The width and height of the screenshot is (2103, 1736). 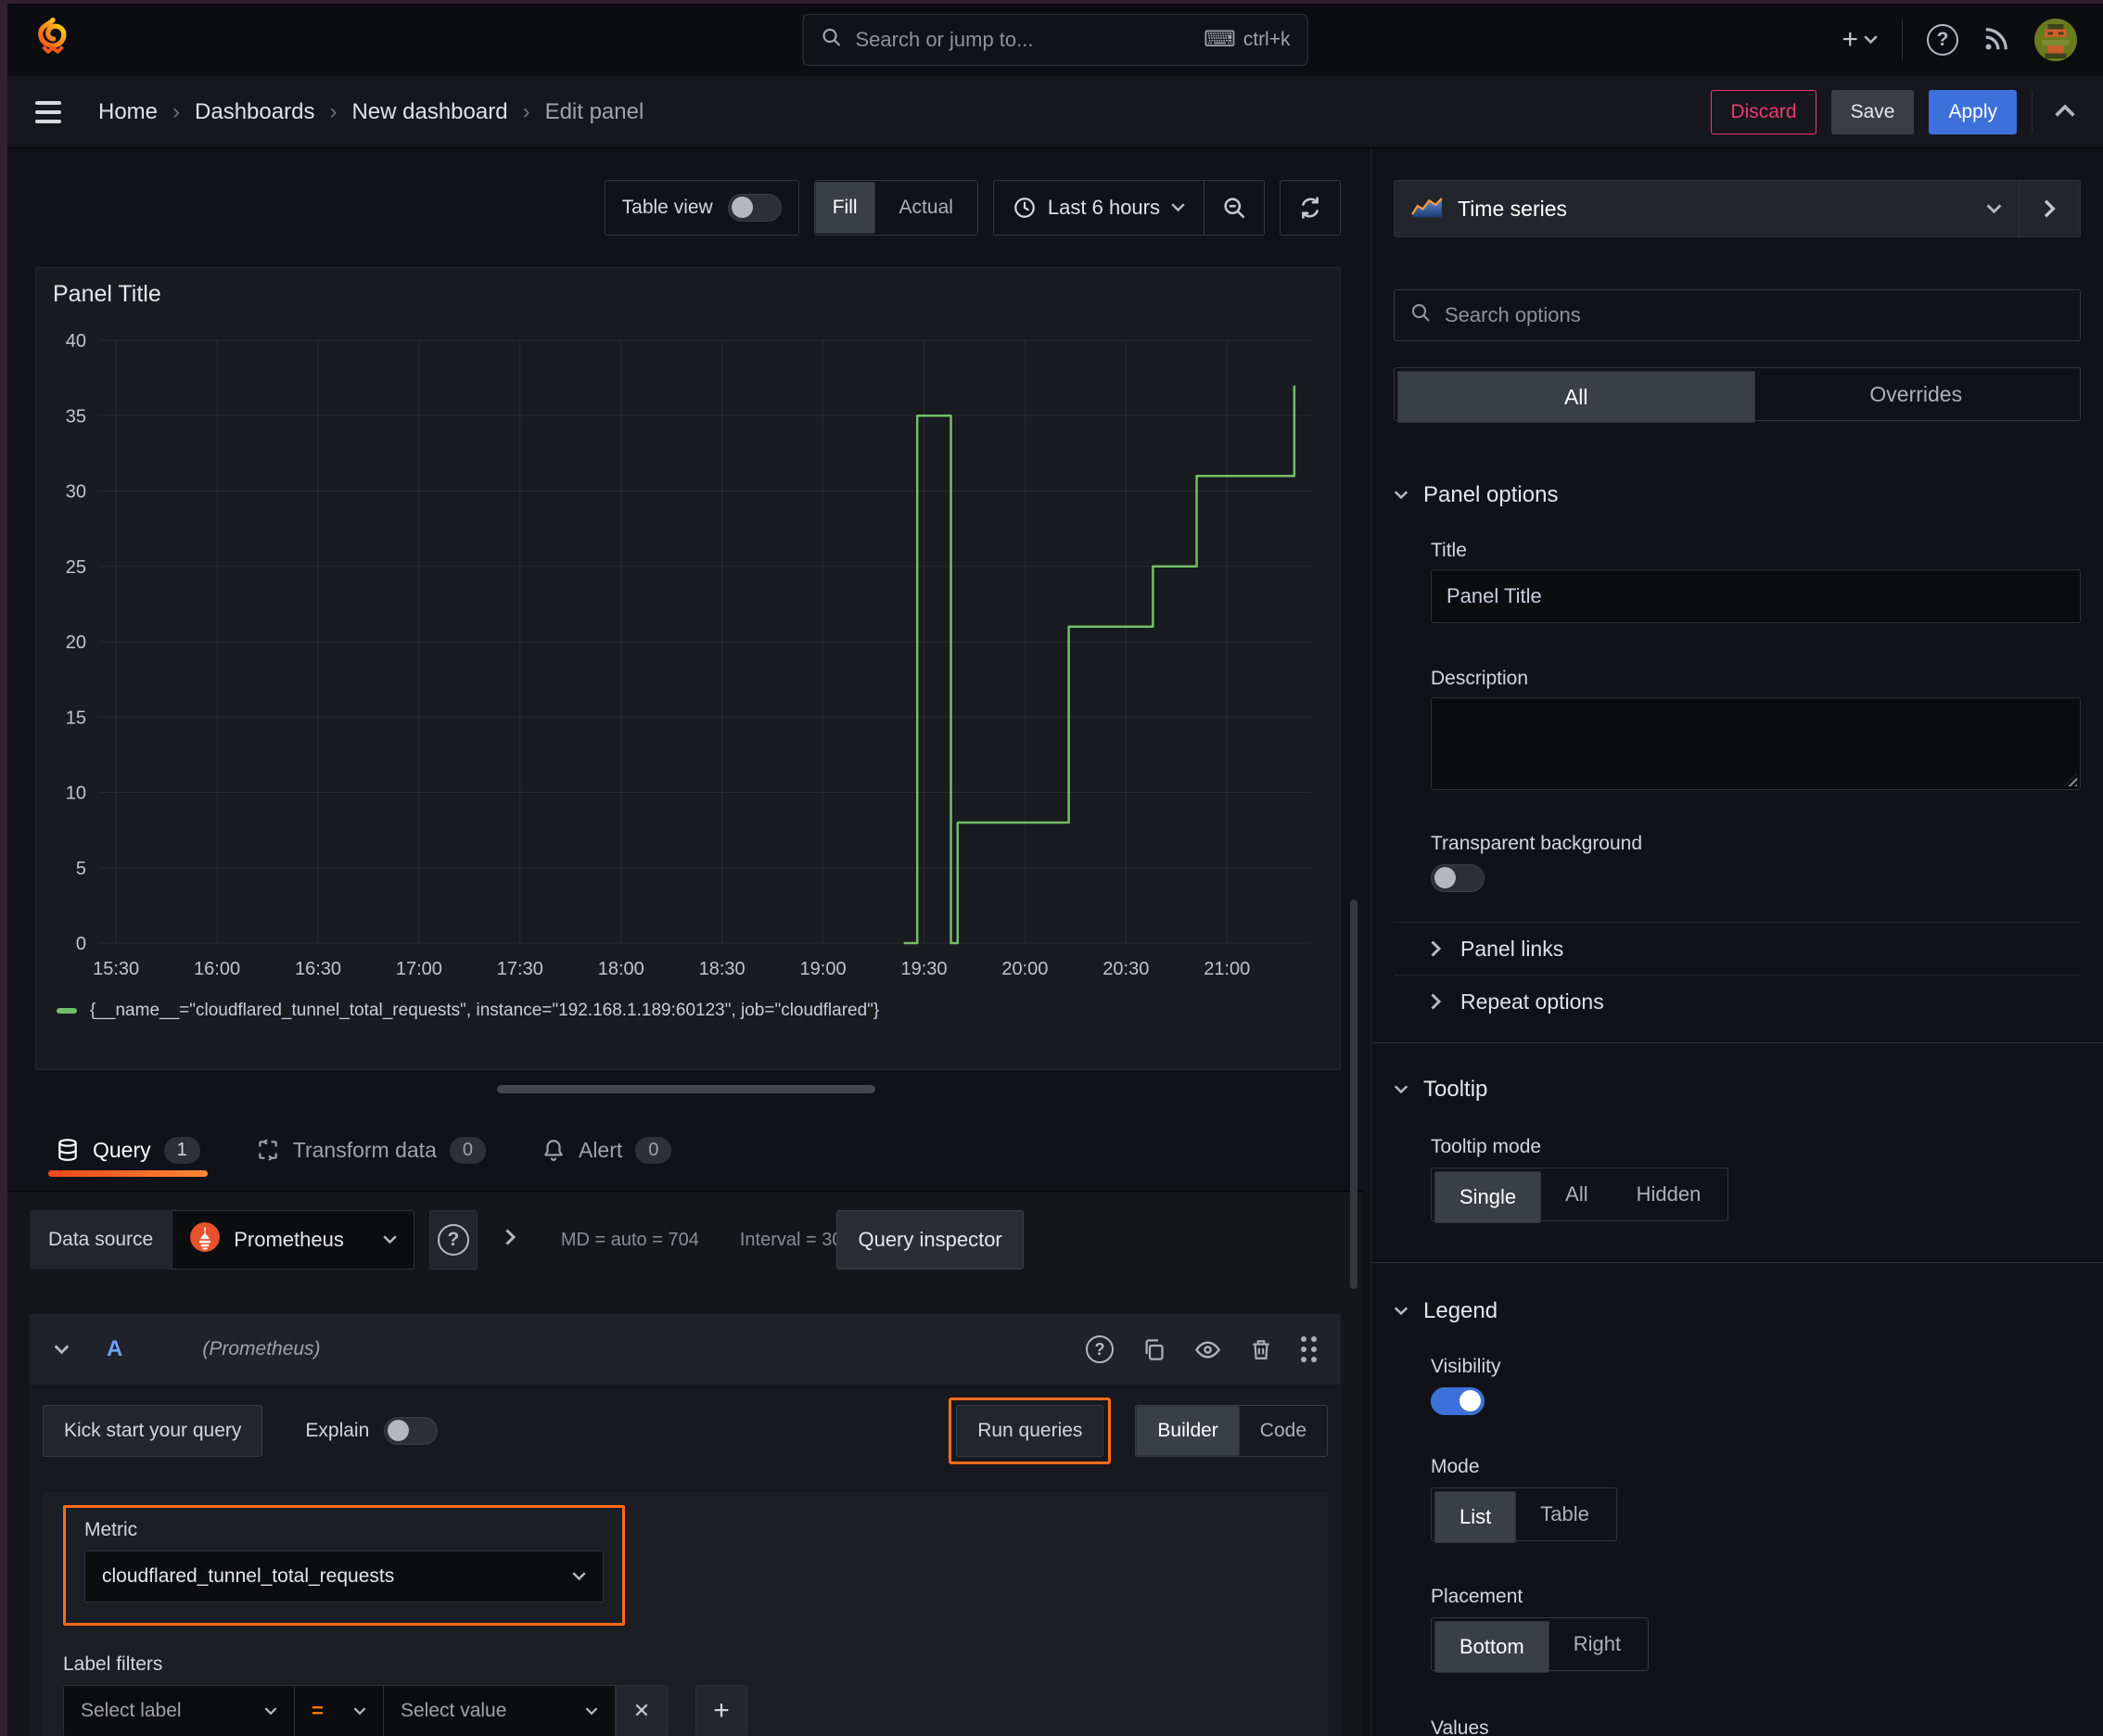 What do you see at coordinates (1261, 1349) in the screenshot?
I see `delete-query-button` at bounding box center [1261, 1349].